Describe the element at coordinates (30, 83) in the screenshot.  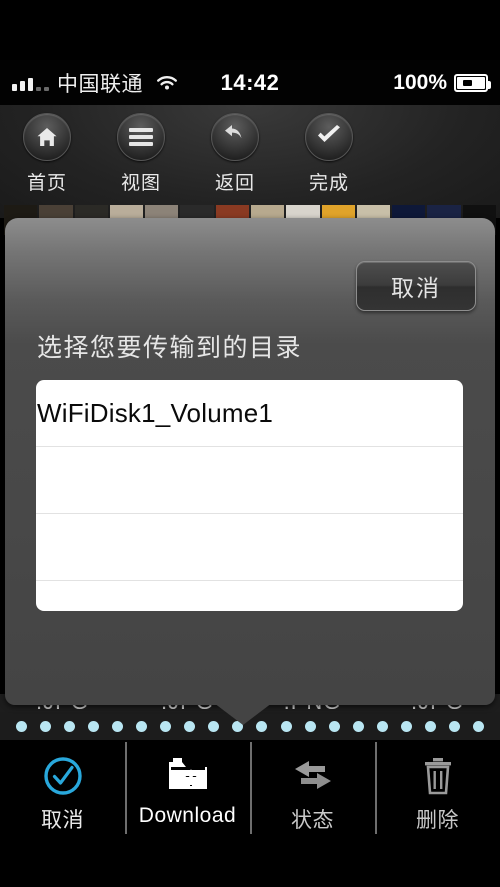
I see `signal-bars-icon` at that location.